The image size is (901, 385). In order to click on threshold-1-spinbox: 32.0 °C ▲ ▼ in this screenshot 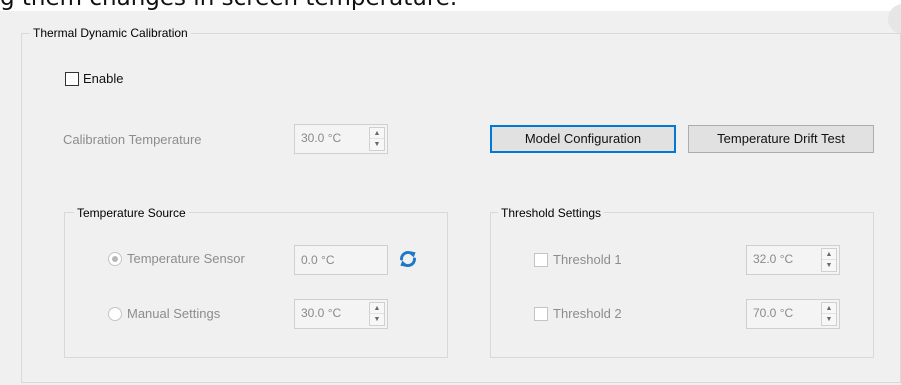, I will do `click(793, 260)`.